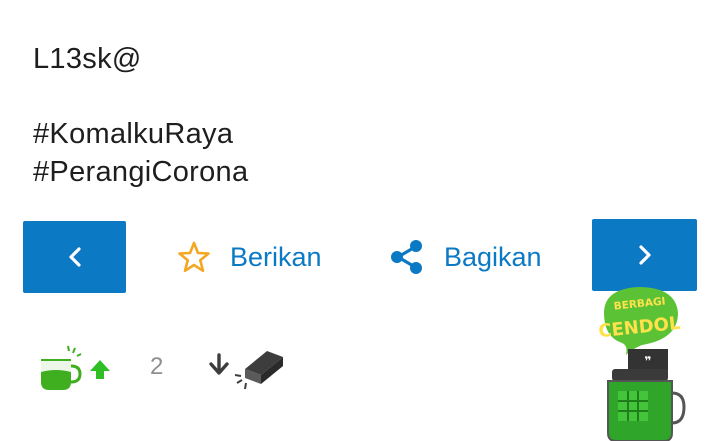 The height and width of the screenshot is (441, 720). Describe the element at coordinates (100, 369) in the screenshot. I see `up-arrow-icon` at that location.